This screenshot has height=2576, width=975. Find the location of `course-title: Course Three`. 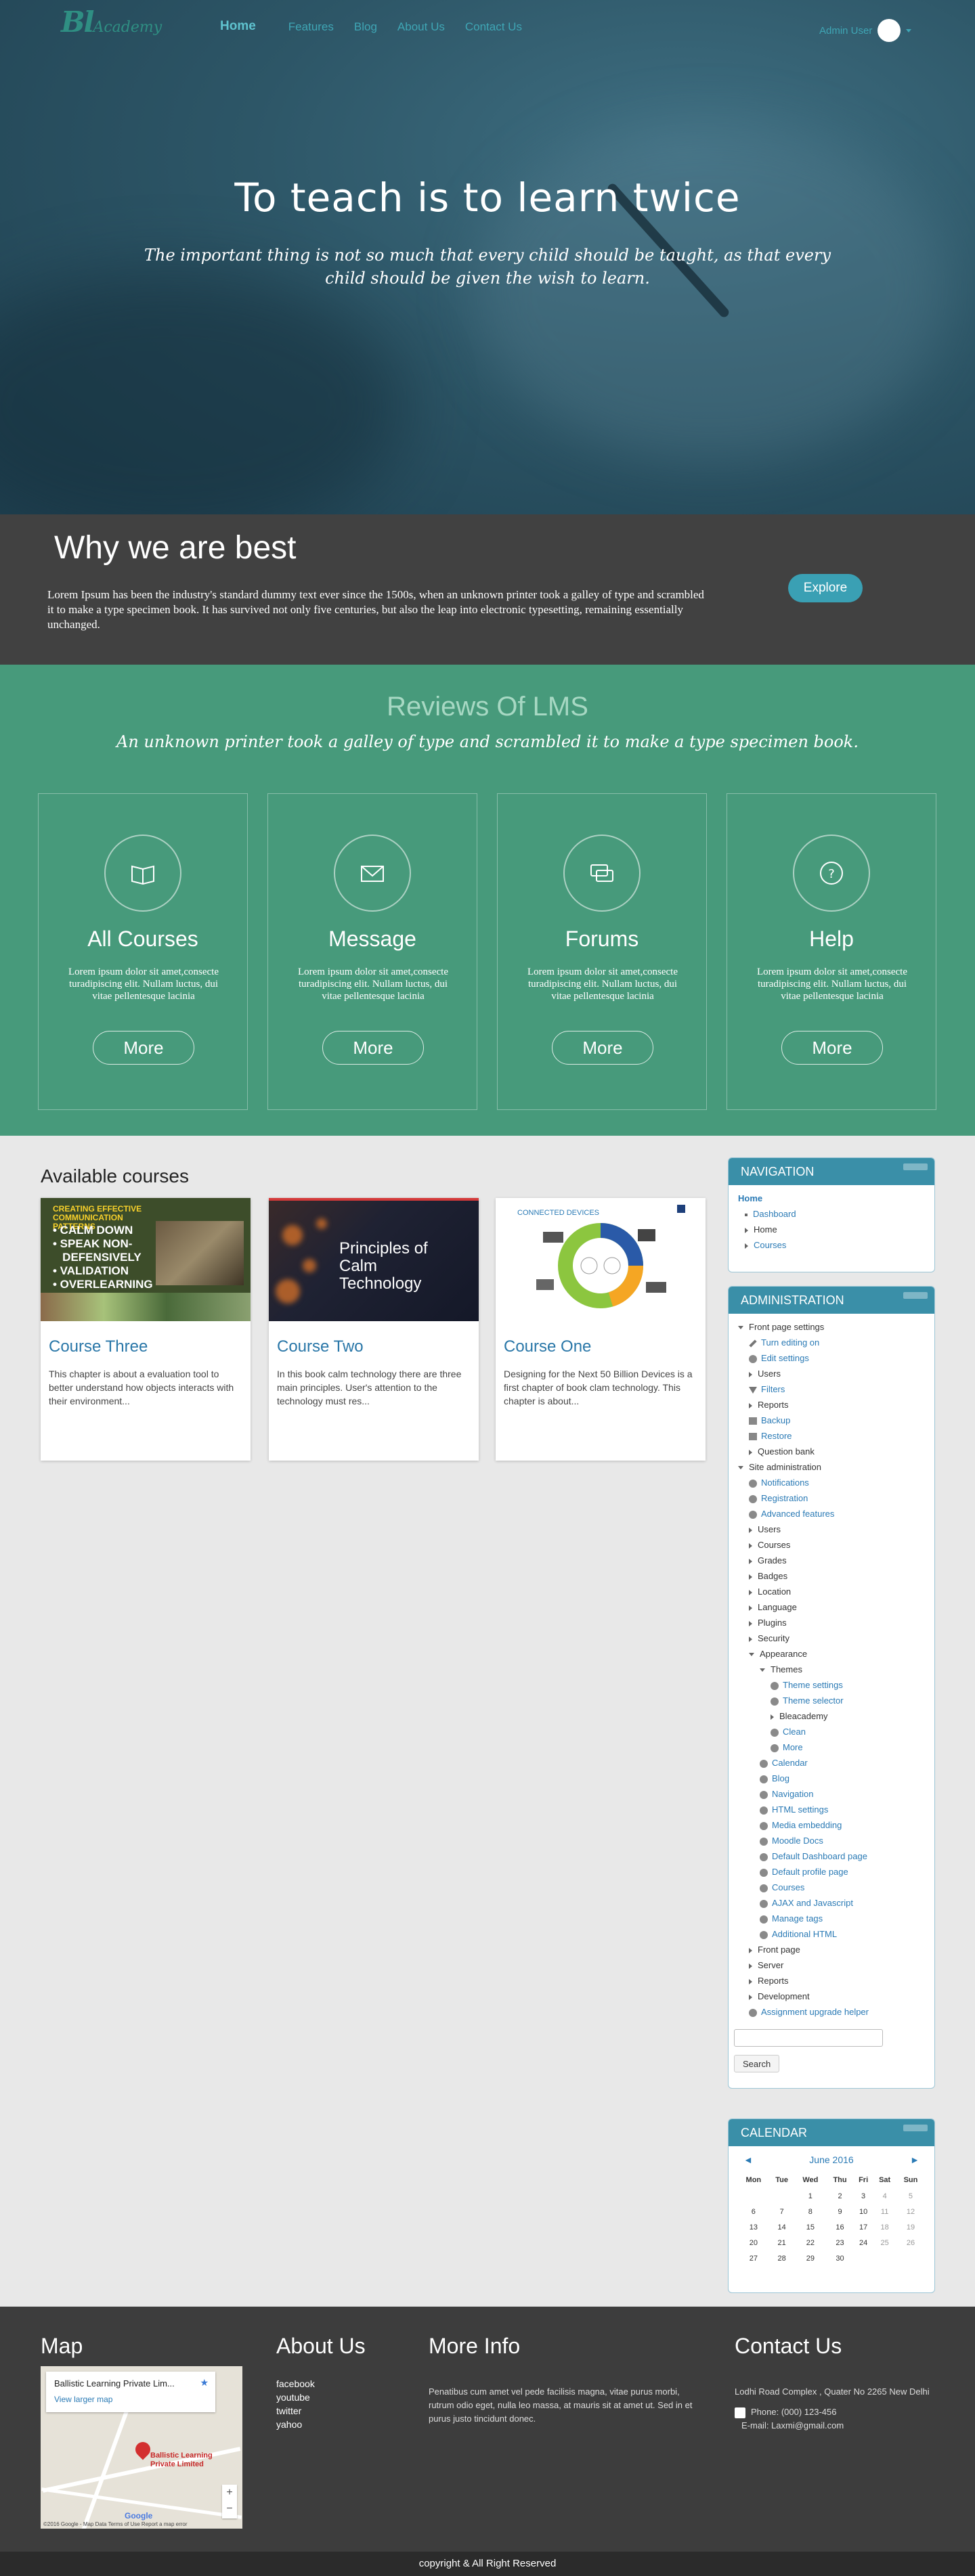

course-title: Course Three is located at coordinates (98, 1346).